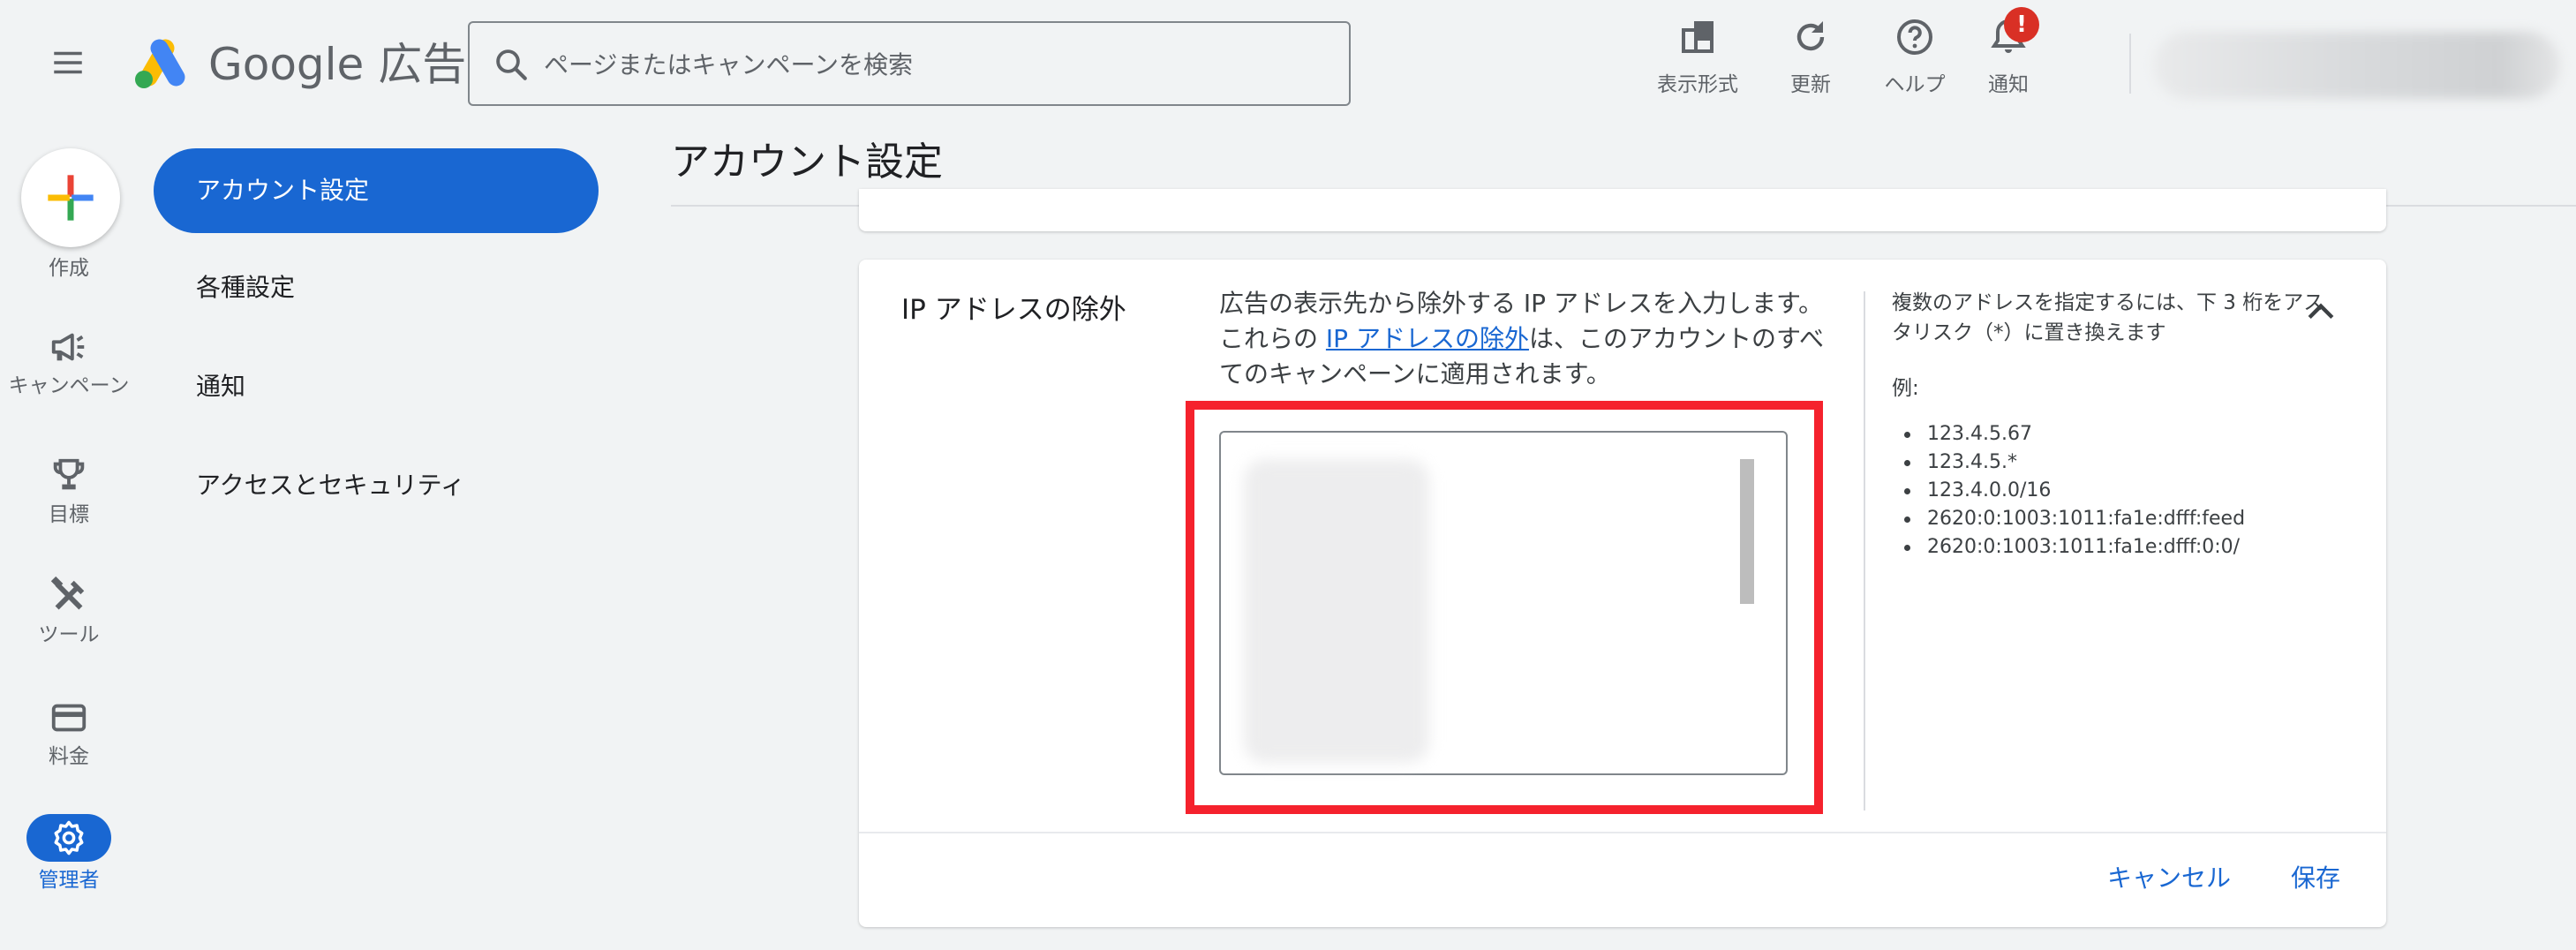  I want to click on help-button: ヘルプ, so click(1915, 60).